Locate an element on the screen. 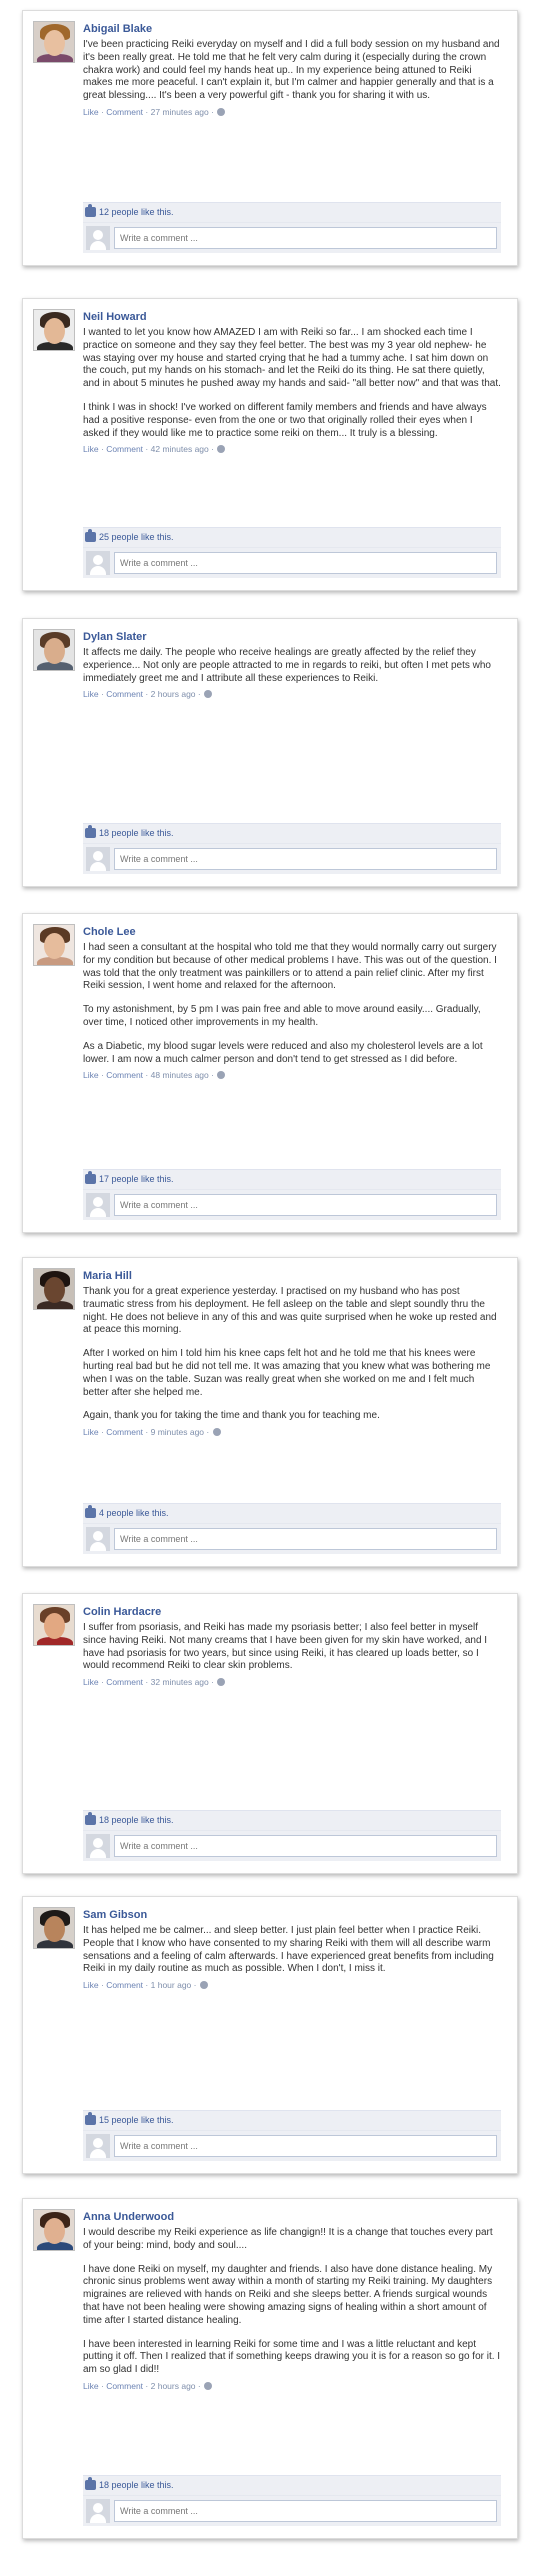  author-name: Maria Hill is located at coordinates (292, 1276).